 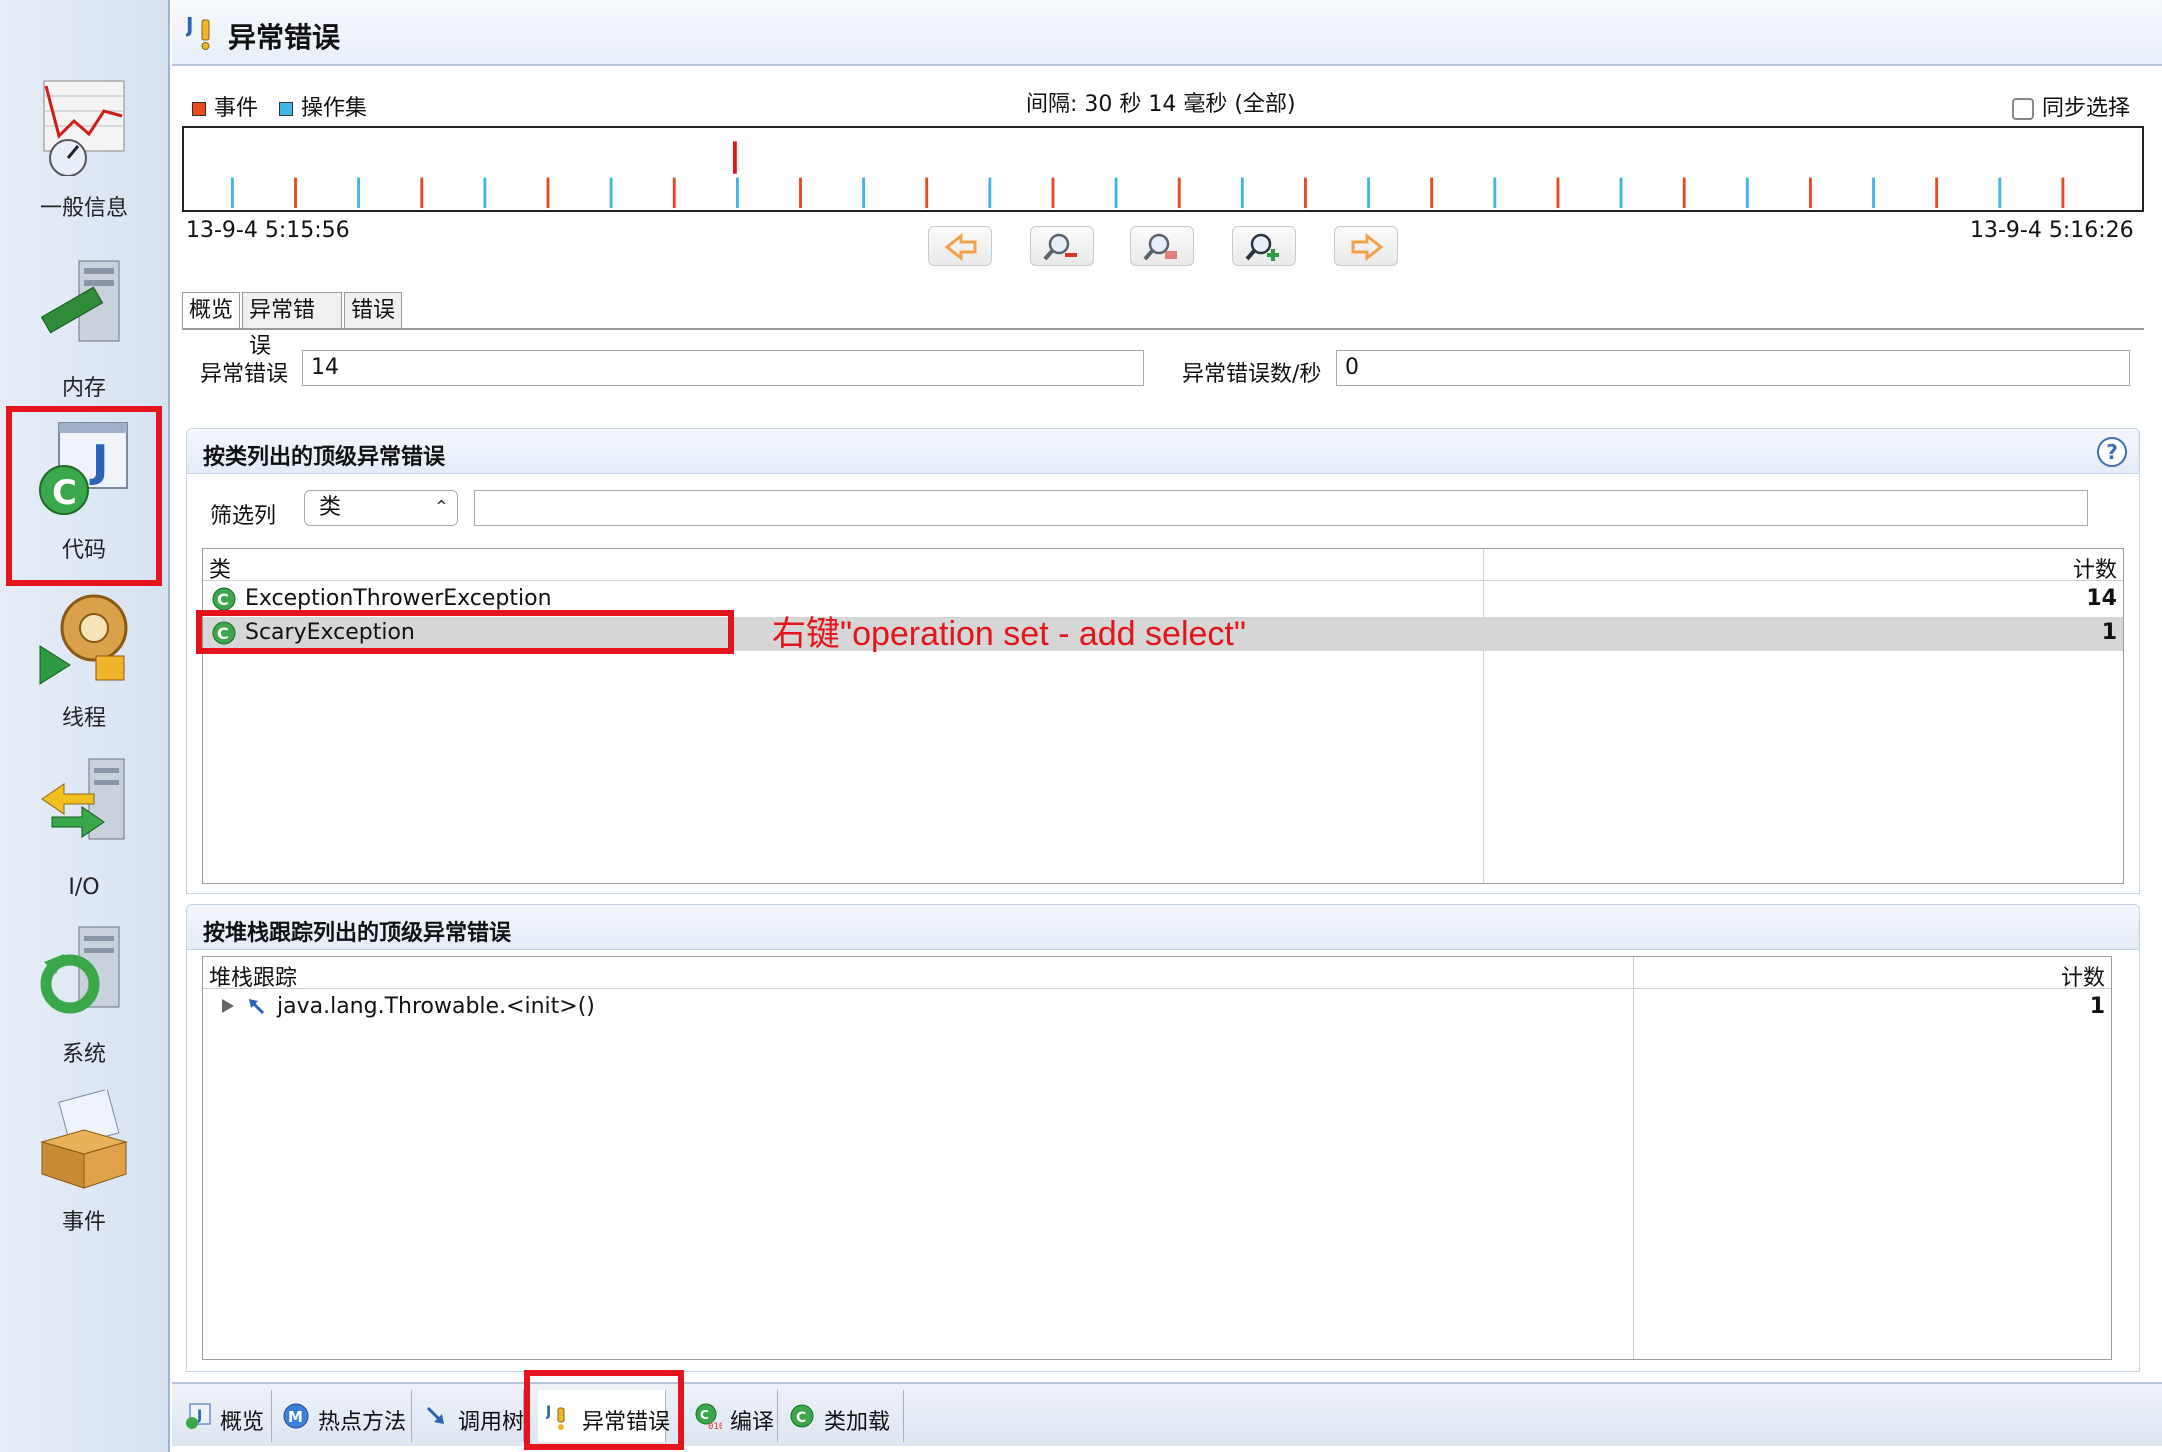 What do you see at coordinates (324, 457) in the screenshot?
I see `by-class-section-title: 按类列出的顶级异常错误` at bounding box center [324, 457].